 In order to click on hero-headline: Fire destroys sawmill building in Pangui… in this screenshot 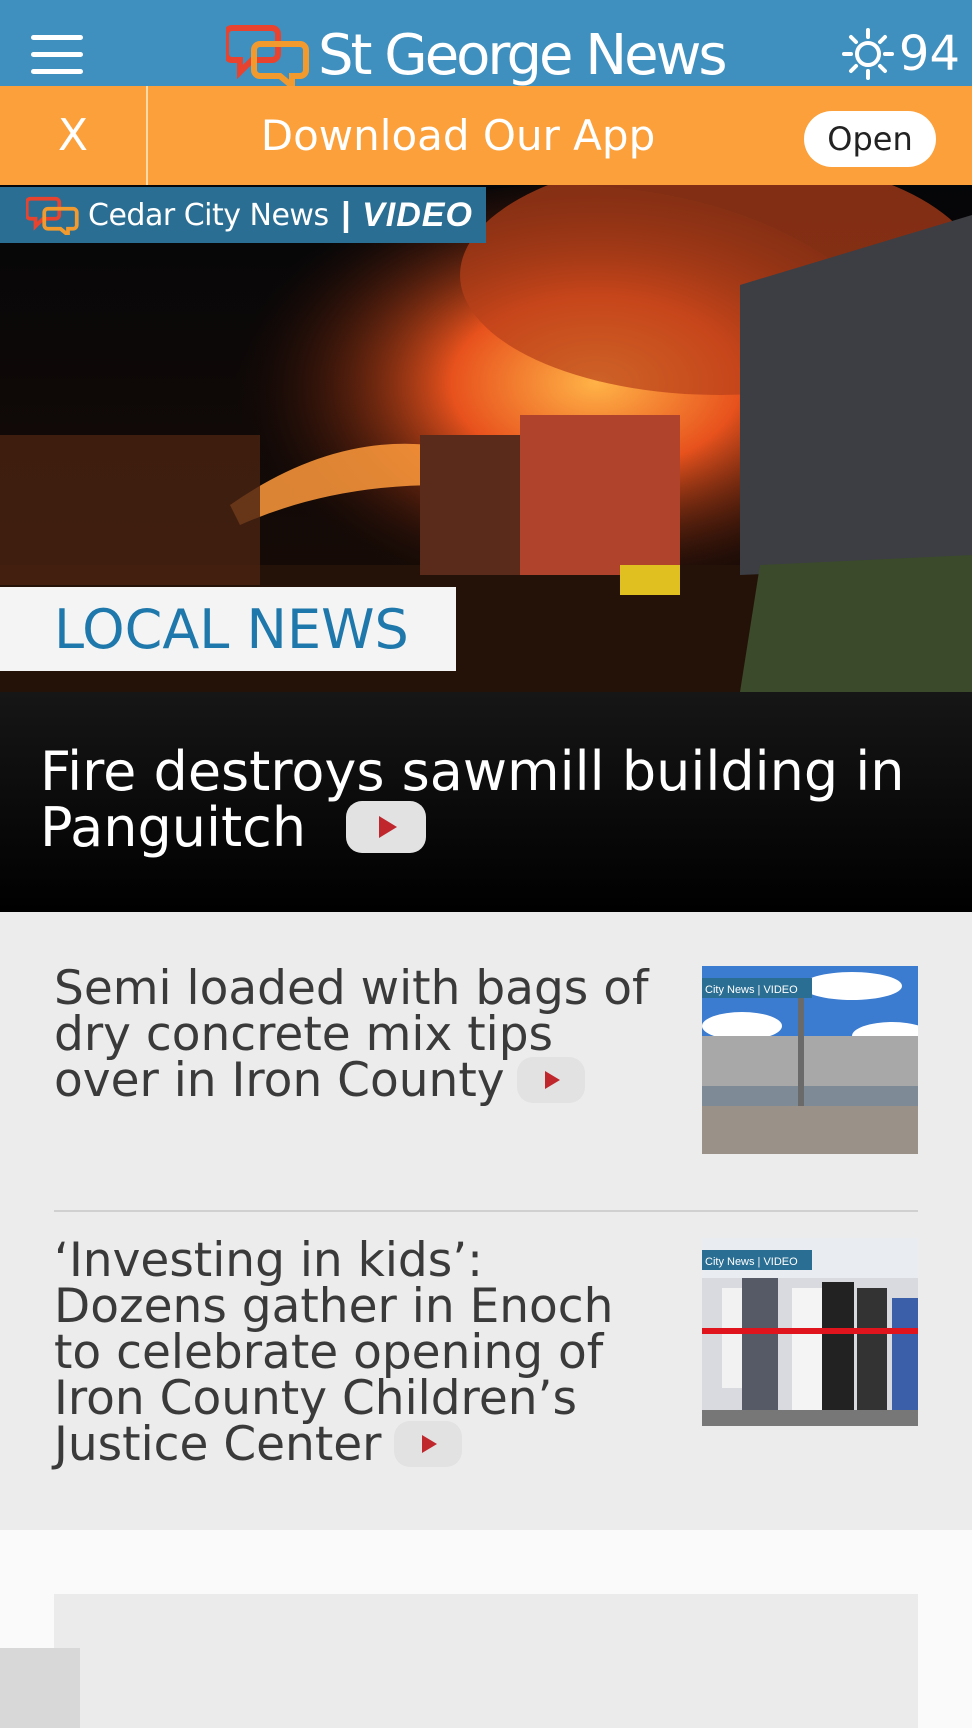, I will do `click(490, 800)`.